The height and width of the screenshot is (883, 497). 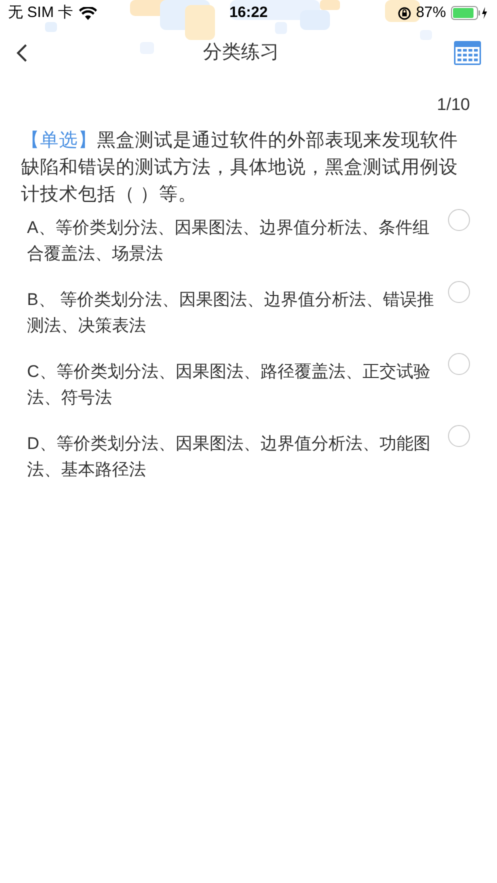 I want to click on battery-charging-icon, so click(x=470, y=13).